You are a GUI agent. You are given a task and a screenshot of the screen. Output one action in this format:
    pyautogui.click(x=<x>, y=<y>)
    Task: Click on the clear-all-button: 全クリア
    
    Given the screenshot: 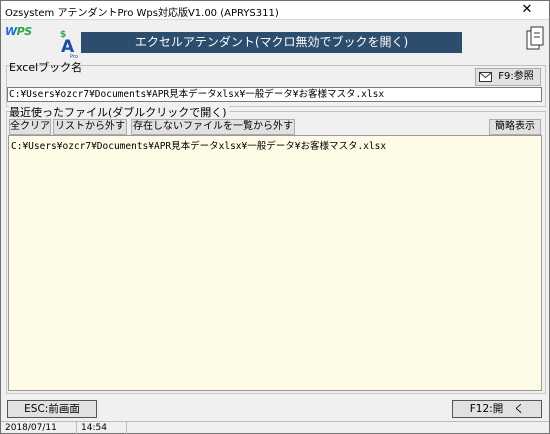 What is the action you would take?
    pyautogui.click(x=30, y=127)
    